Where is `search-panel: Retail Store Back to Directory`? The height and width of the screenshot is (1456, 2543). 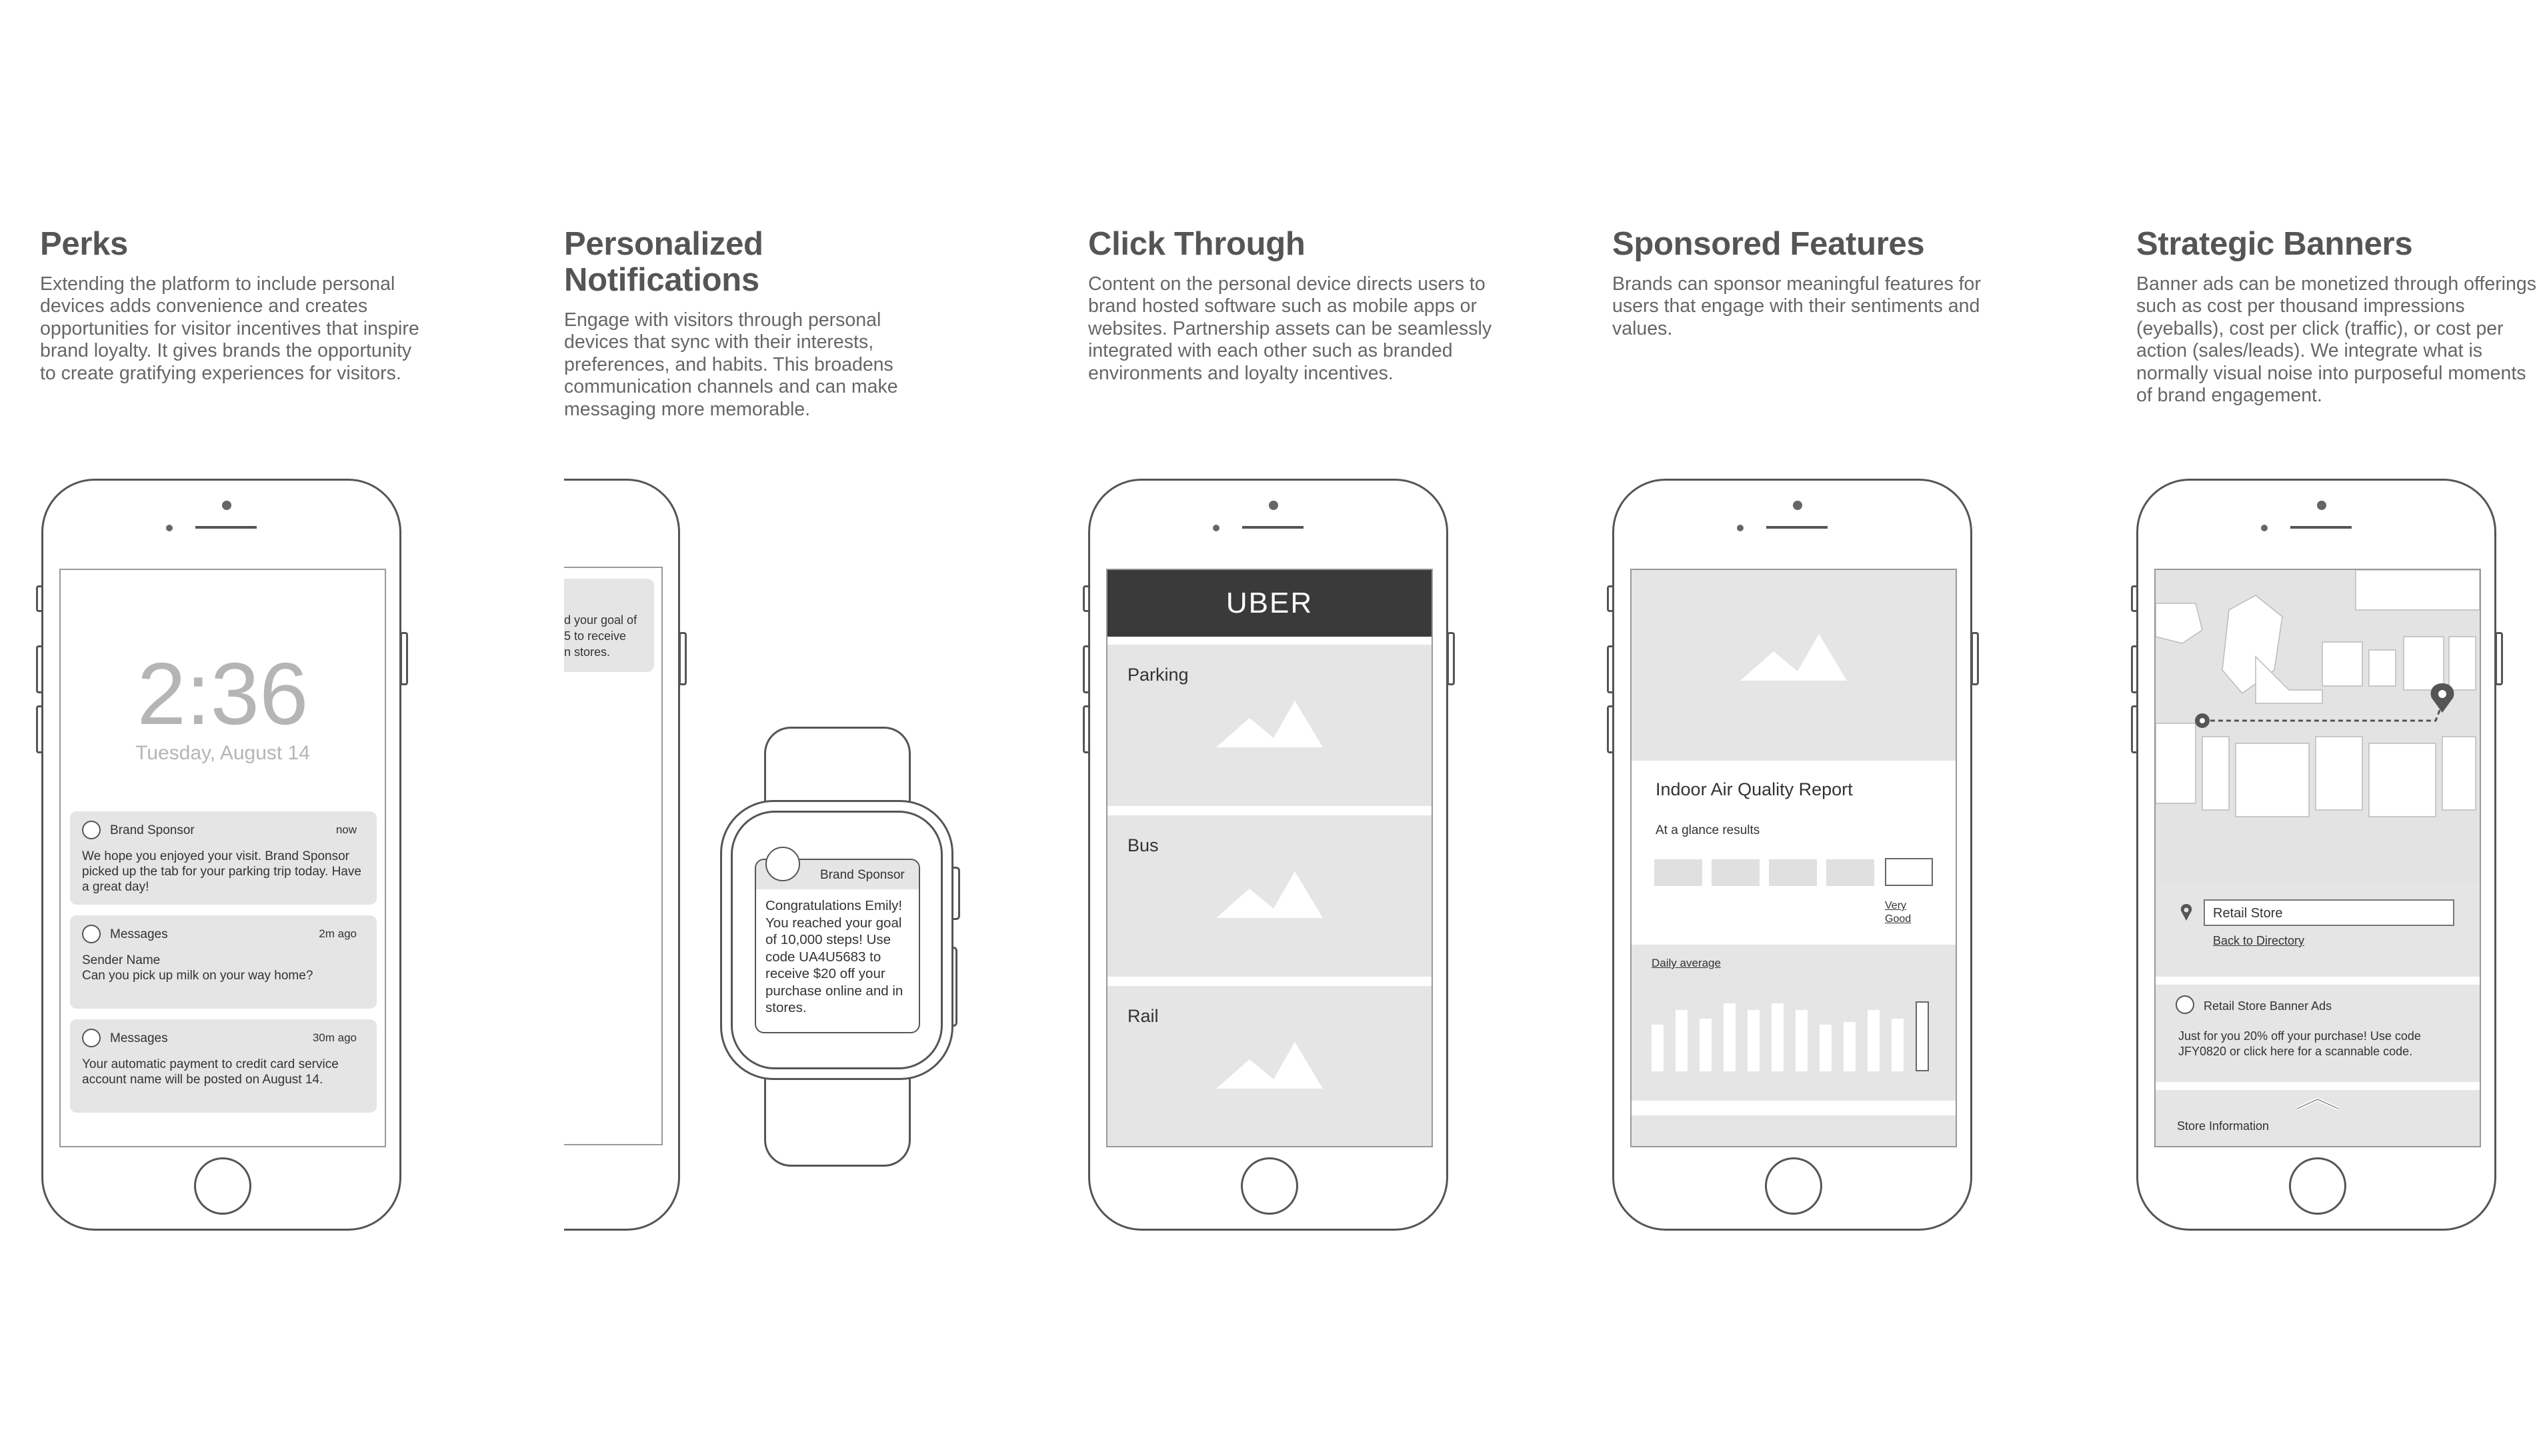
search-panel: Retail Store Back to Directory is located at coordinates (2318, 930).